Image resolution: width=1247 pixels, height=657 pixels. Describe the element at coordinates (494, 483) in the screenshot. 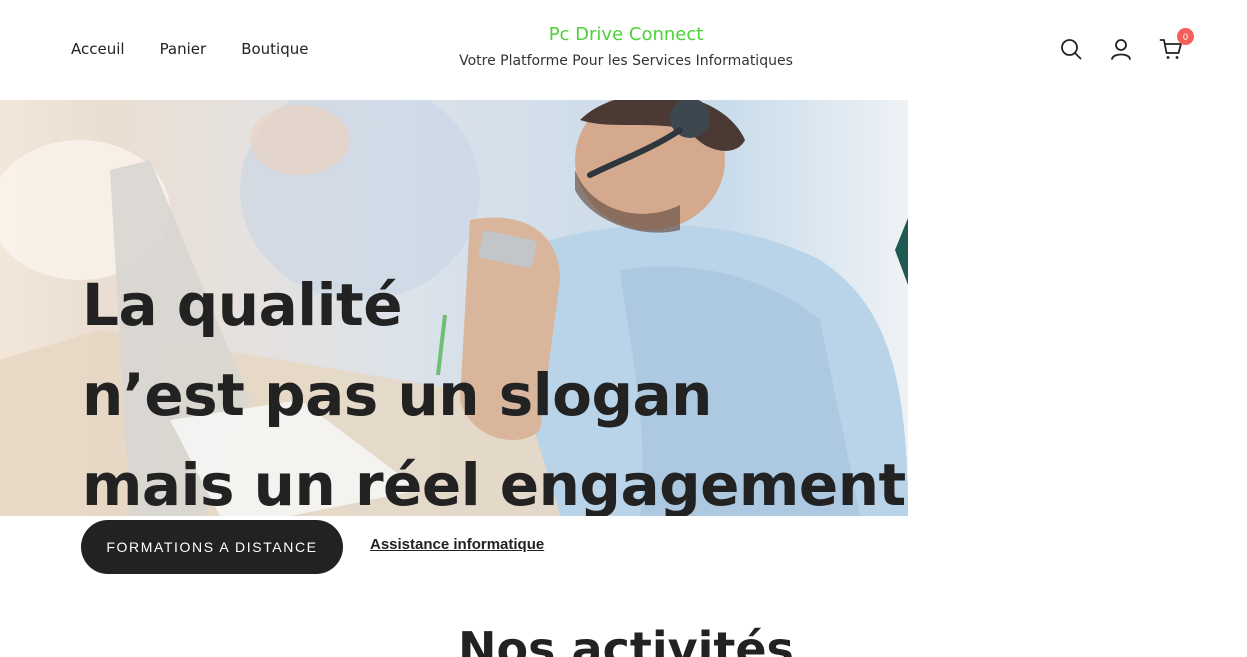

I see `hero-heading-line-3: mais un réel engagement` at that location.